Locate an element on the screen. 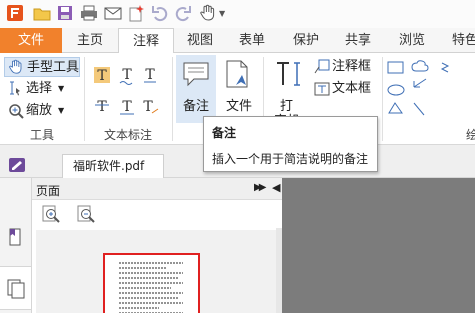 This screenshot has height=313, width=475. typewriter-button: 打 字机 is located at coordinates (288, 86).